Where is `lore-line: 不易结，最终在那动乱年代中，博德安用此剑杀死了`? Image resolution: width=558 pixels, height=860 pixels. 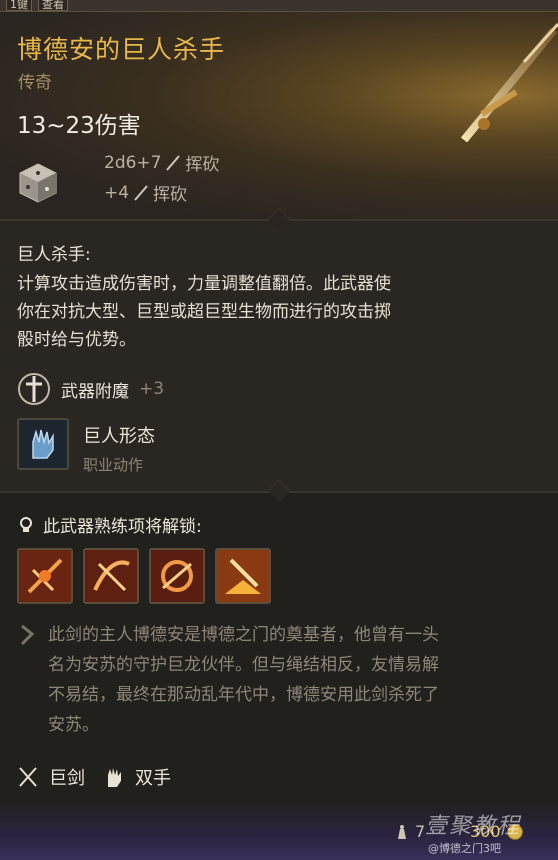 lore-line: 不易结，最终在那动乱年代中，博德安用此剑杀死了 is located at coordinates (243, 695).